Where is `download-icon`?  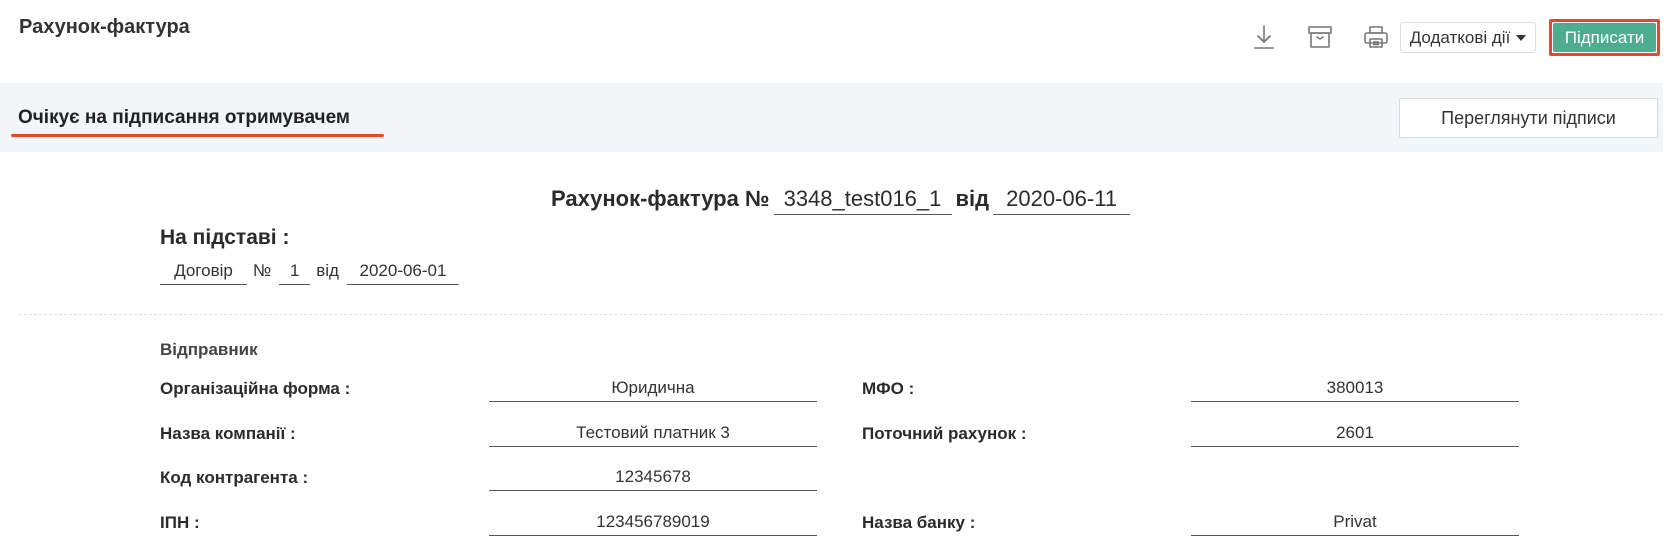 download-icon is located at coordinates (1264, 37).